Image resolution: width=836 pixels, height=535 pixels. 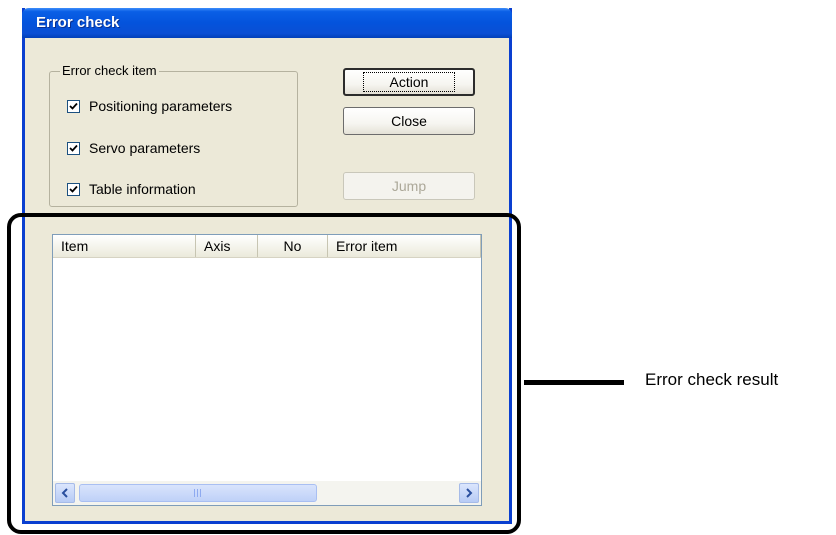 What do you see at coordinates (142, 189) in the screenshot?
I see `checkbox-label: Table information` at bounding box center [142, 189].